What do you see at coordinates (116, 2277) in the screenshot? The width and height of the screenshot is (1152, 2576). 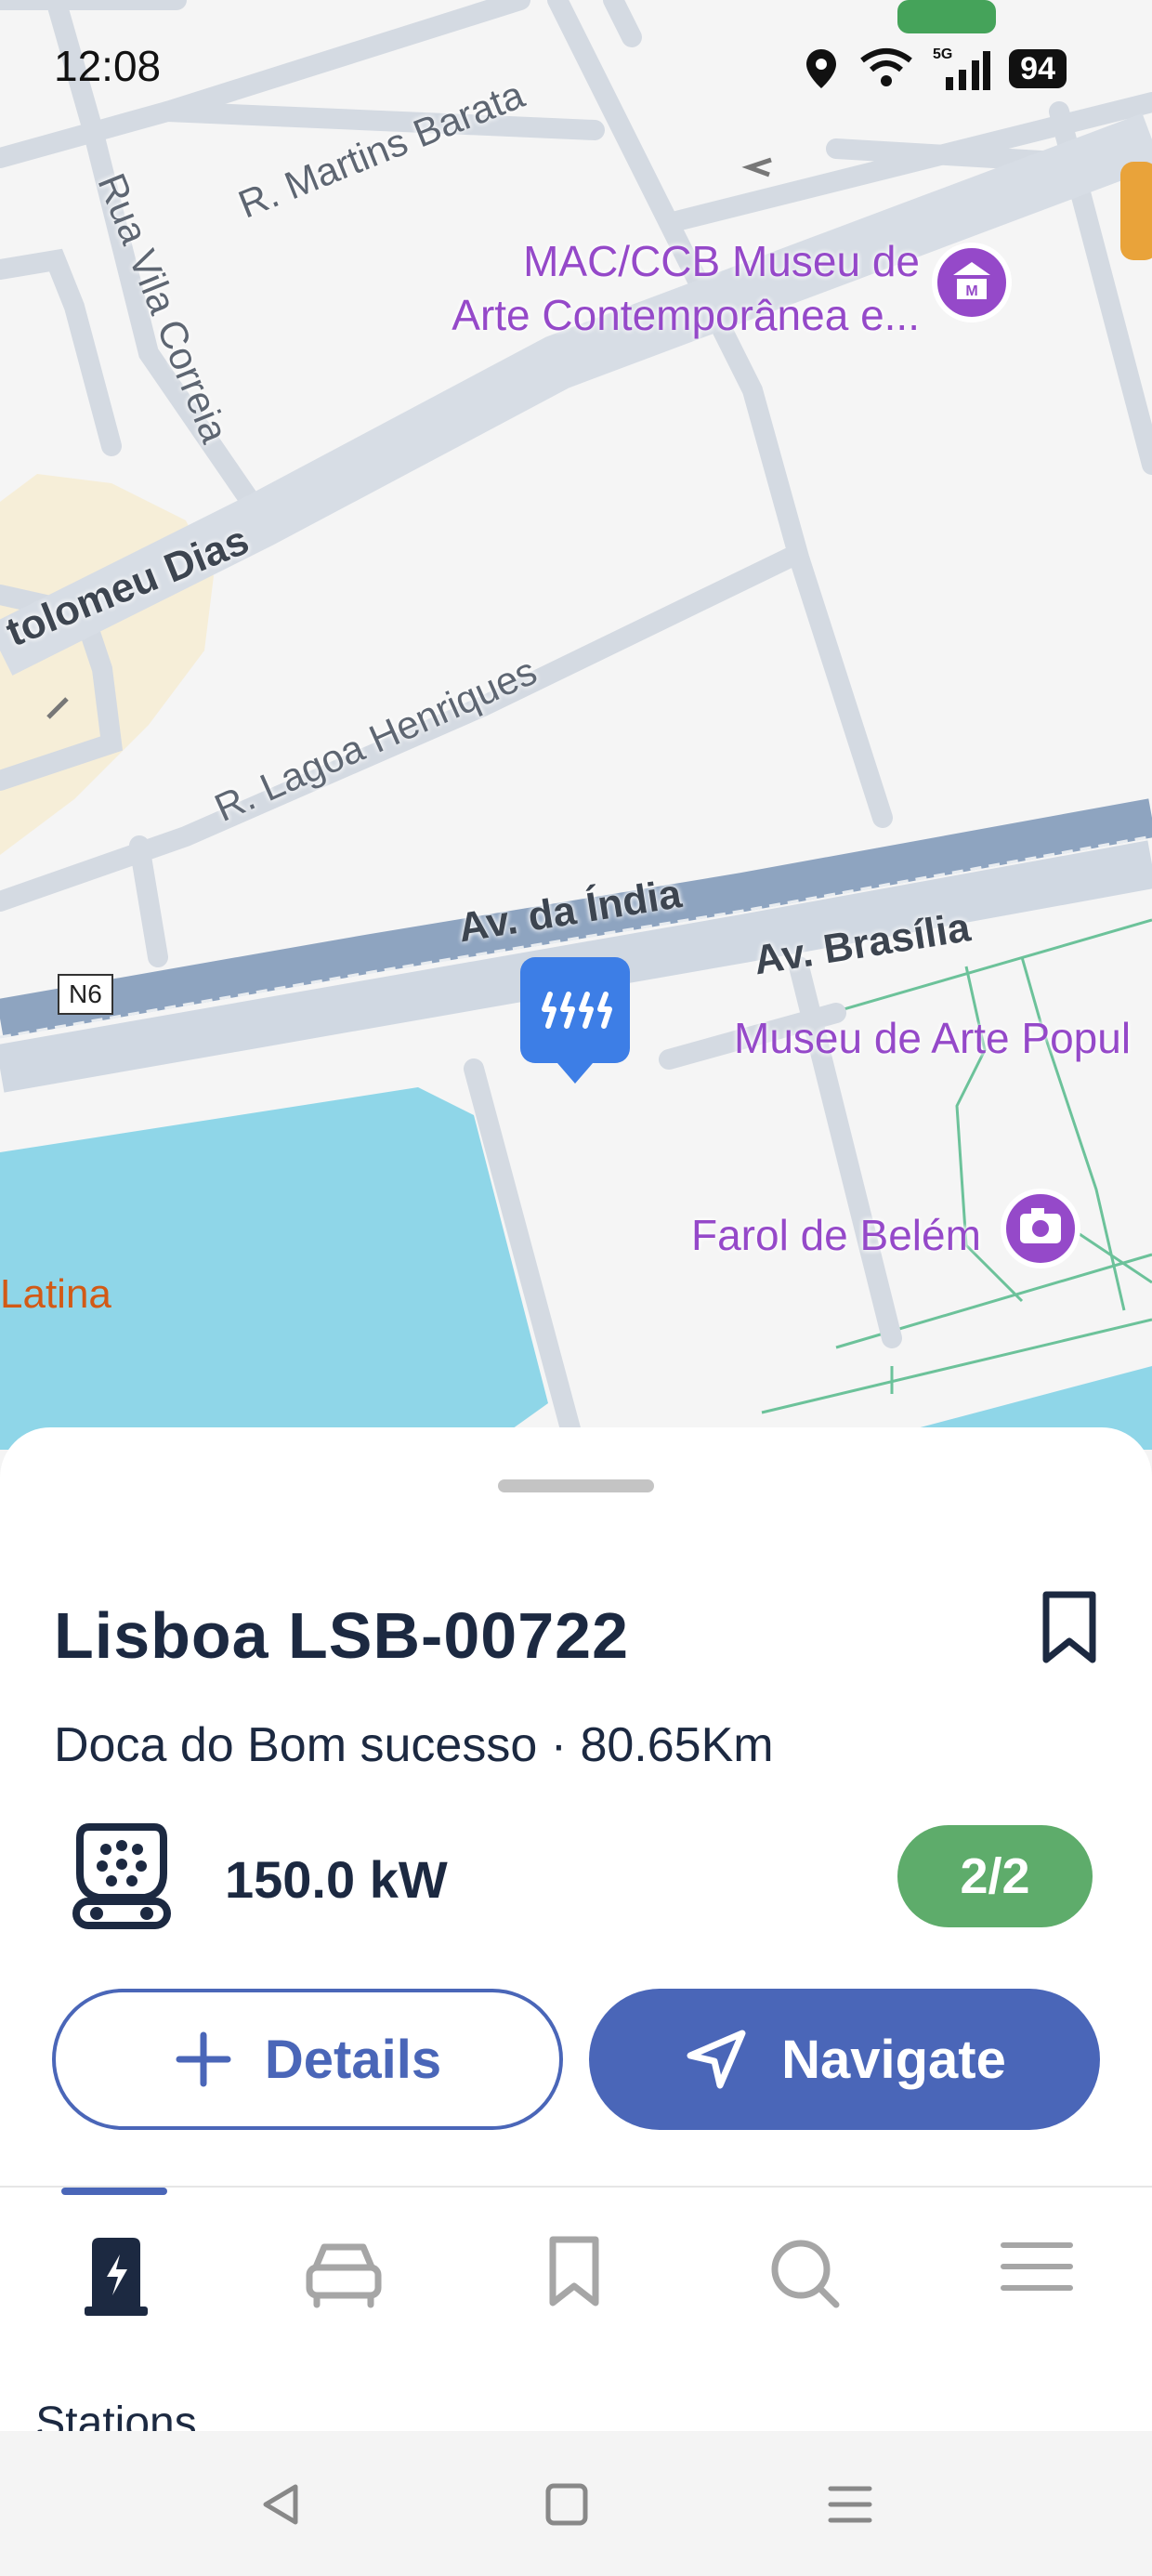 I see `charging-station-icon` at bounding box center [116, 2277].